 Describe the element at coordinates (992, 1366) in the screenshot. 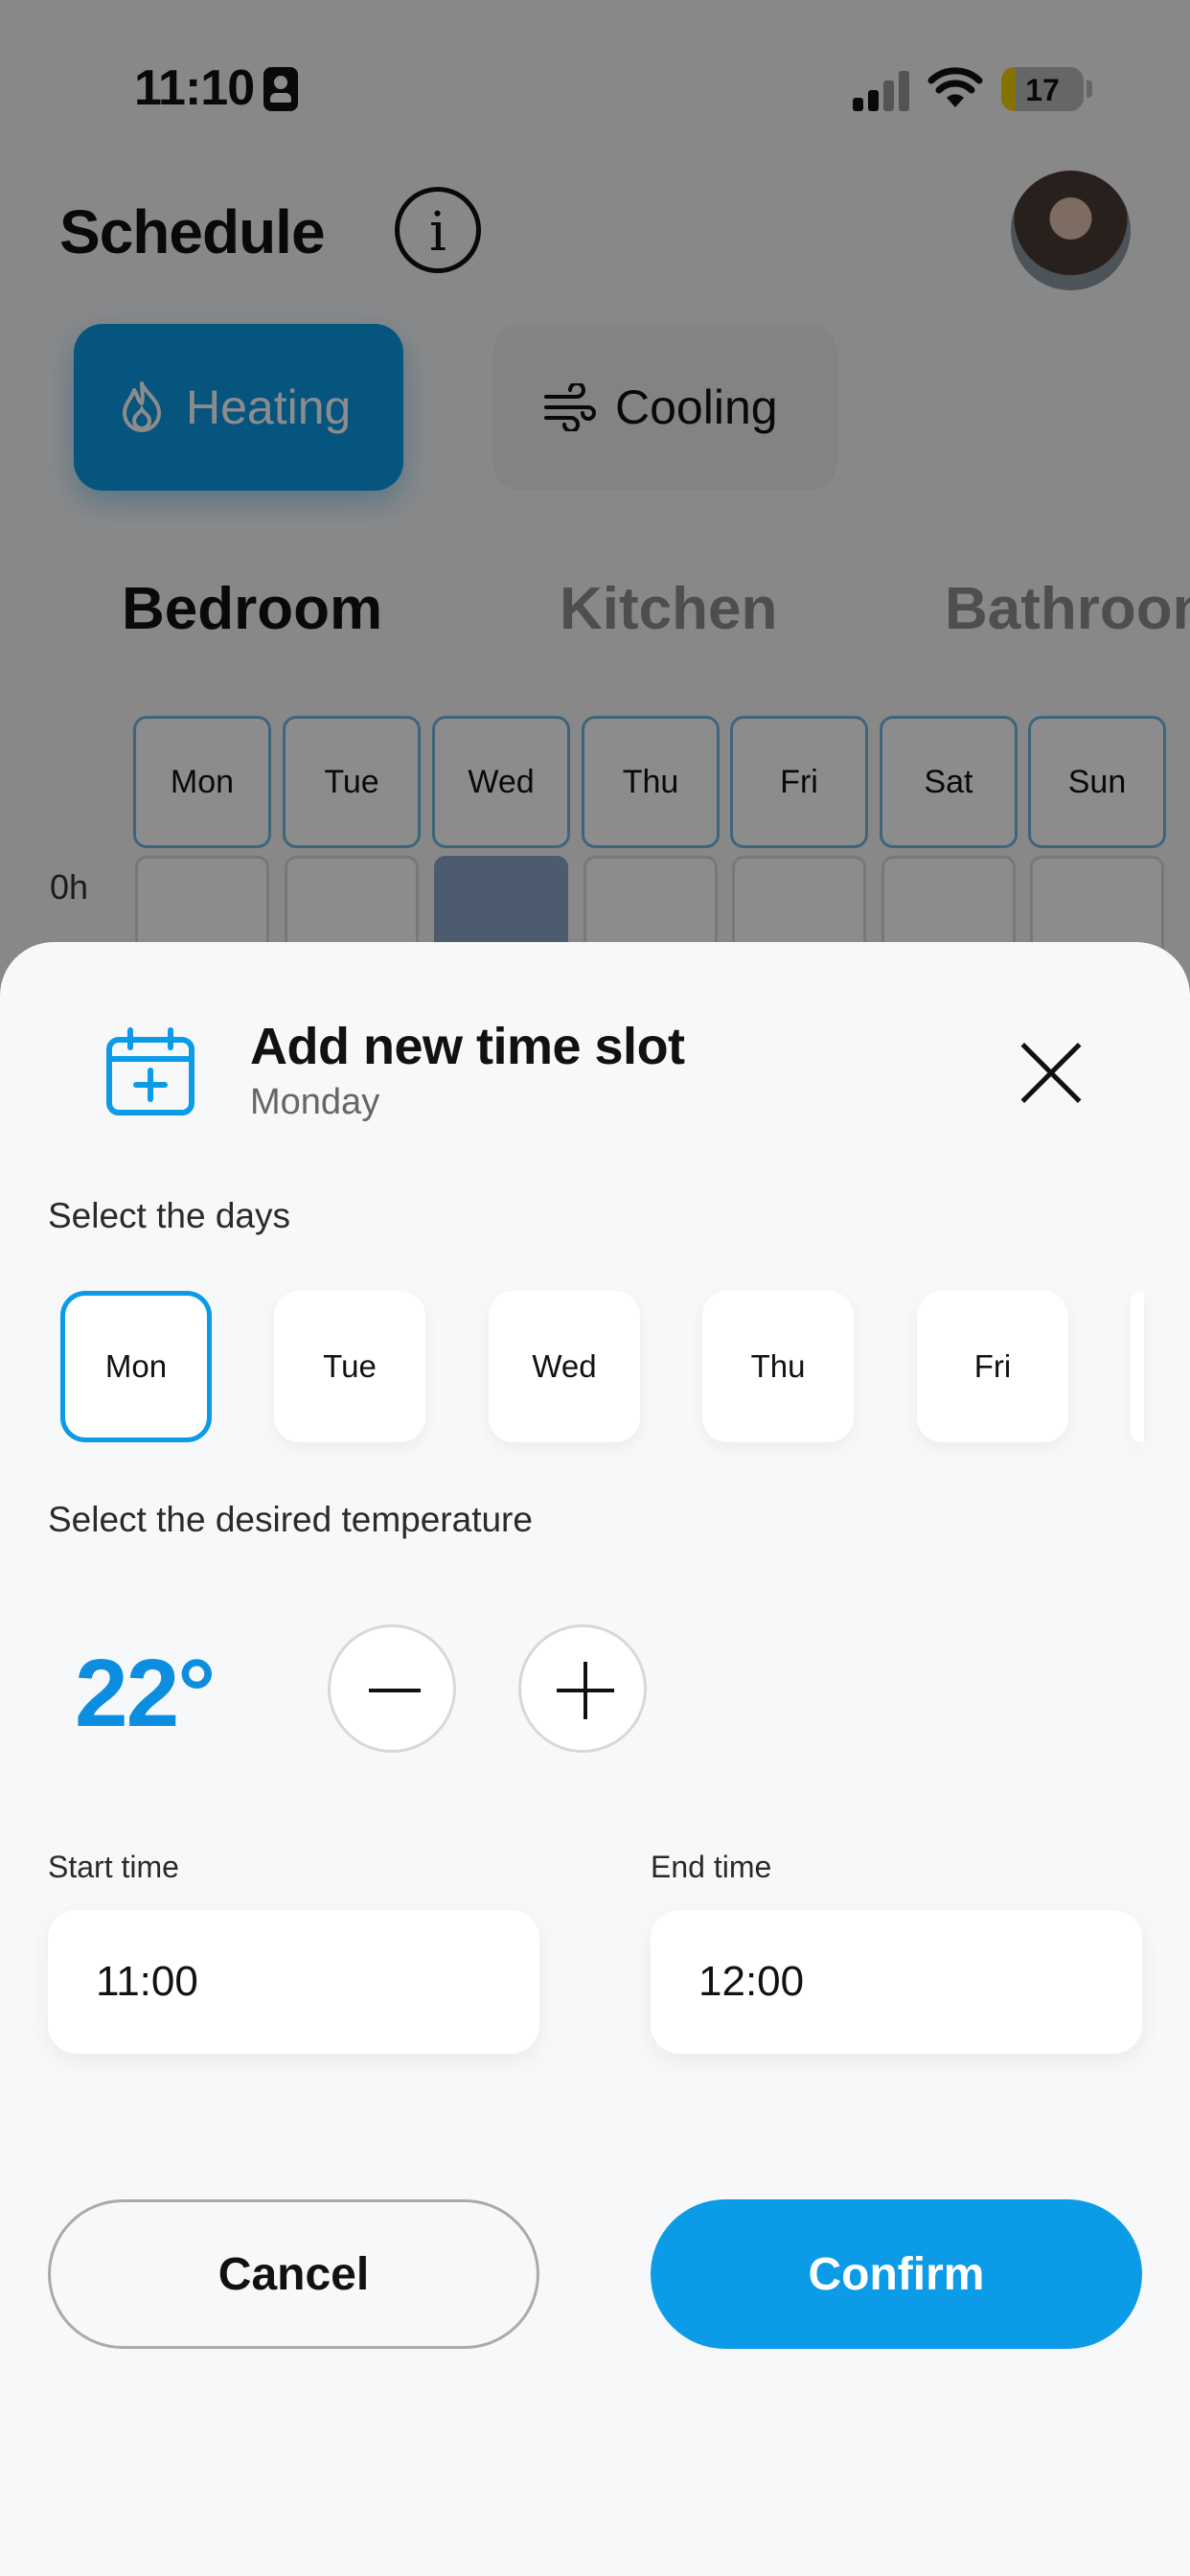

I see `day-chip-fri: Fri` at that location.